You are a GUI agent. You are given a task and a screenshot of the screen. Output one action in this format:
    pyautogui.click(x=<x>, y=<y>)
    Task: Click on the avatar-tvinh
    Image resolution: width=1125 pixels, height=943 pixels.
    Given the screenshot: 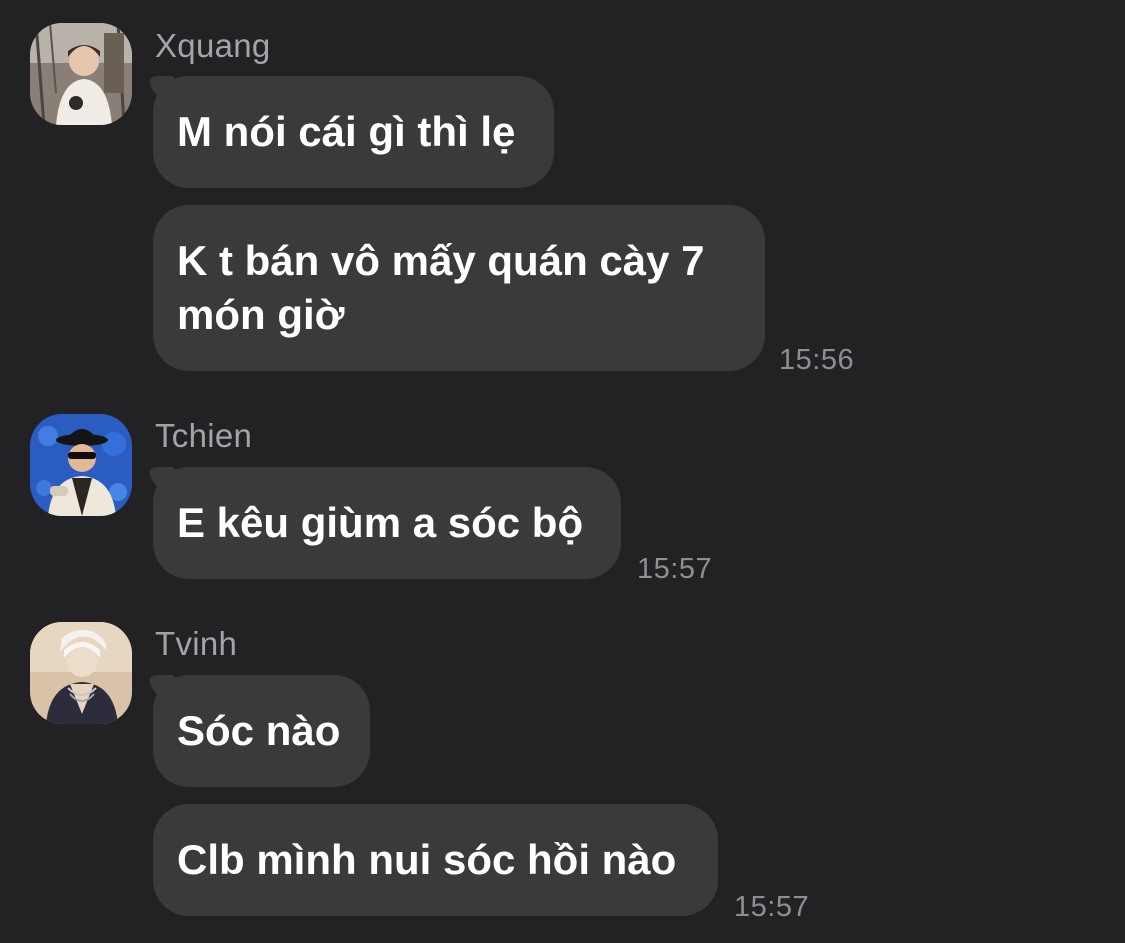 What is the action you would take?
    pyautogui.click(x=81, y=673)
    